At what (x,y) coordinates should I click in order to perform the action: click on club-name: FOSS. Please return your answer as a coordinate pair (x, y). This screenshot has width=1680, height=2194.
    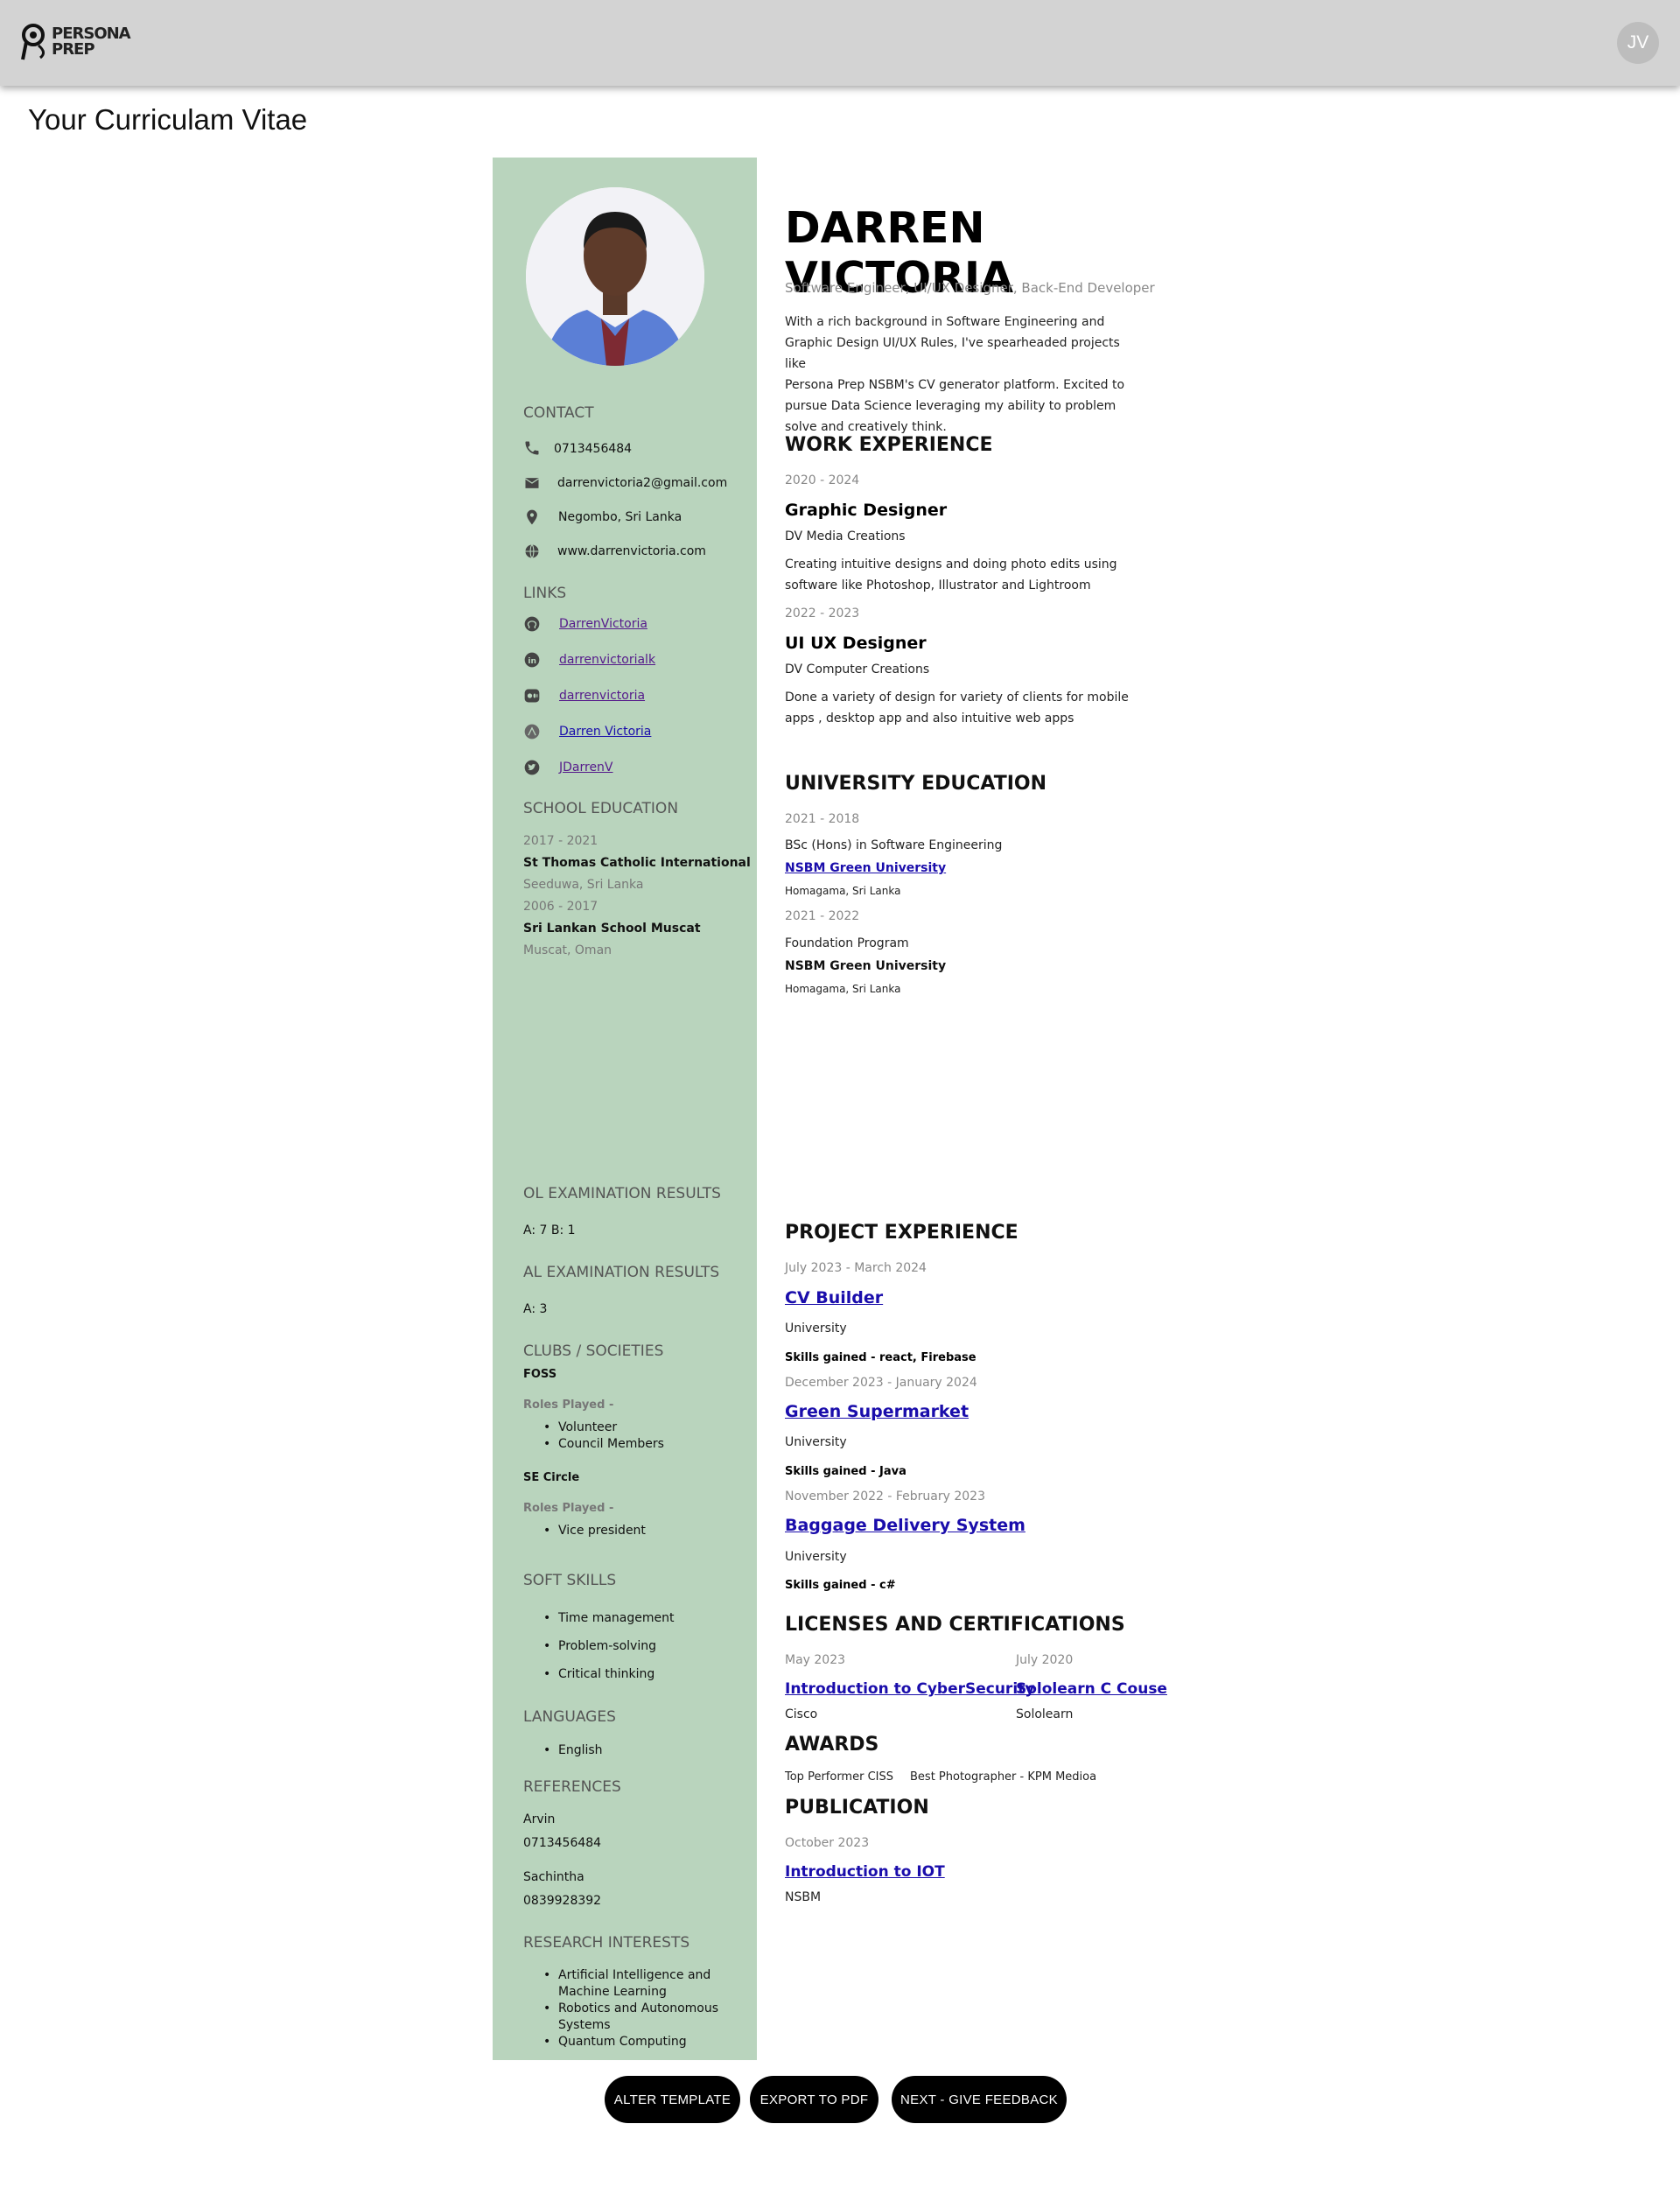
    Looking at the image, I should click on (540, 1374).